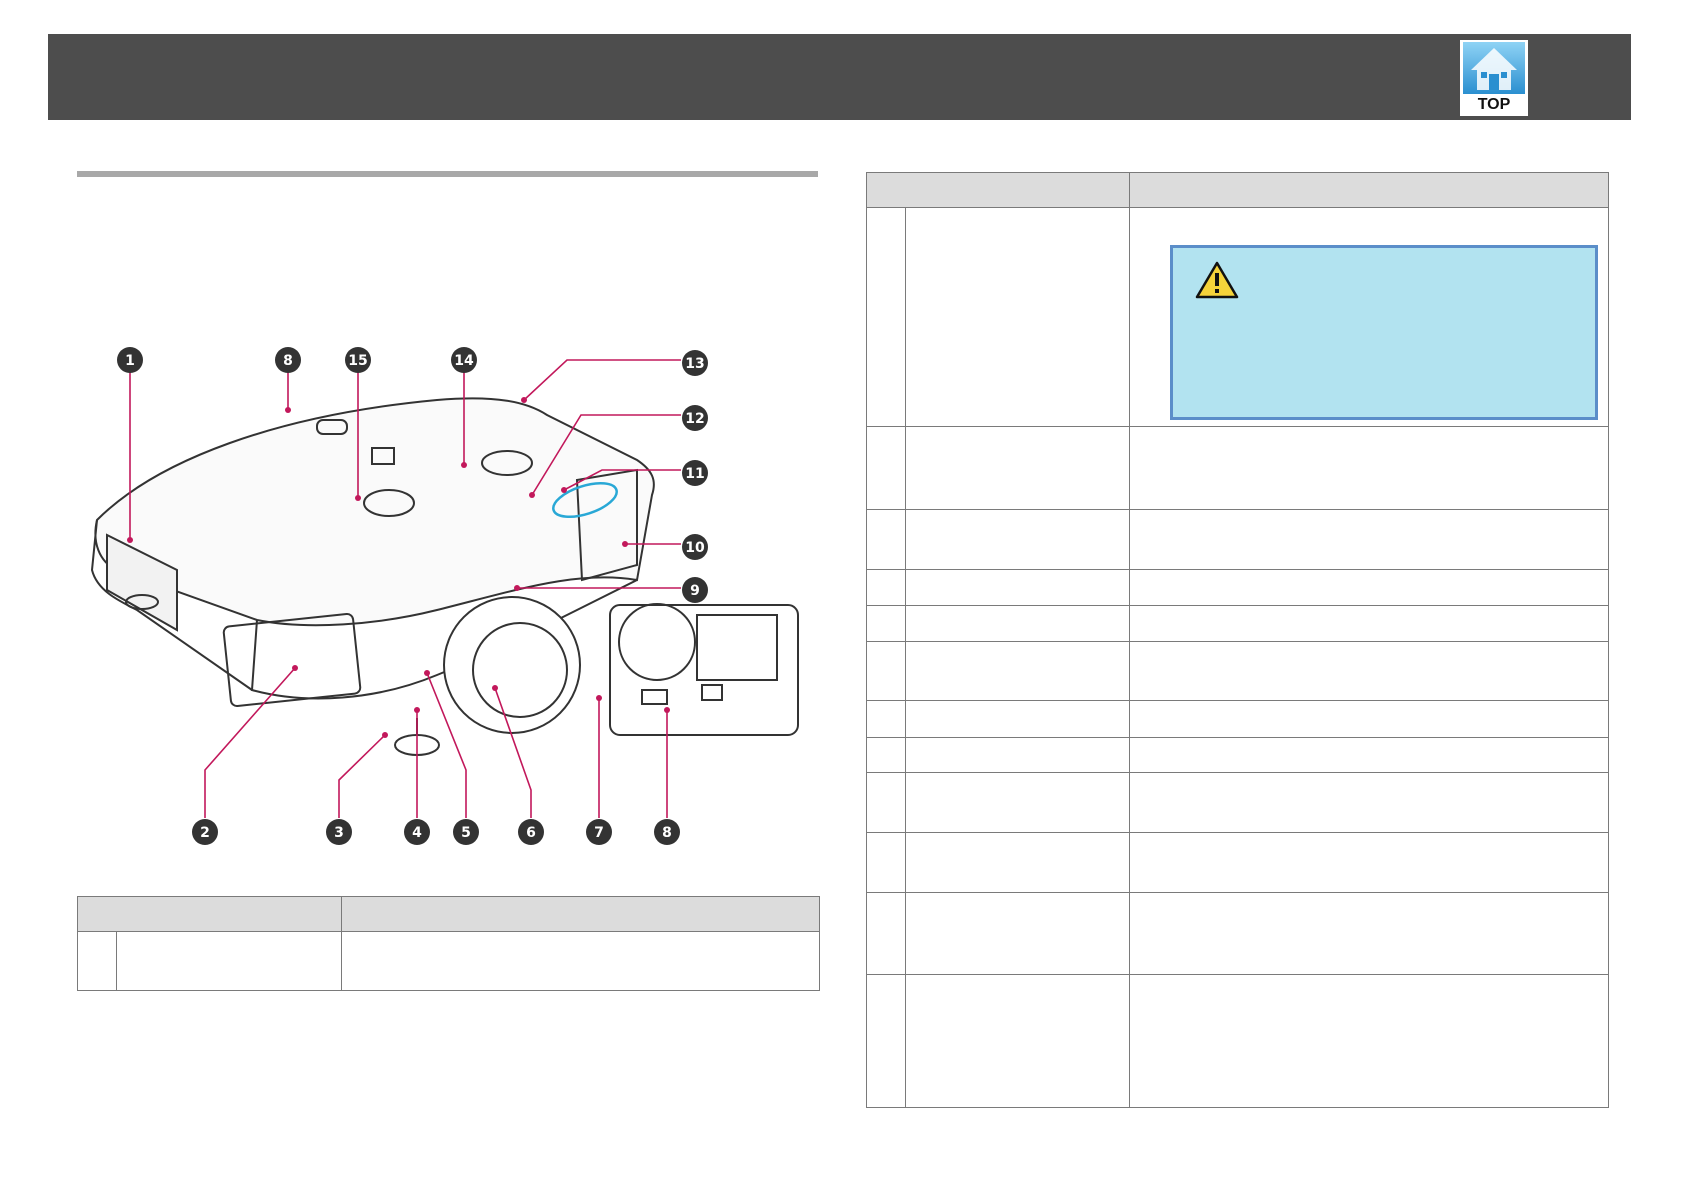 The height and width of the screenshot is (1190, 1684). I want to click on callout-4: 4, so click(417, 833).